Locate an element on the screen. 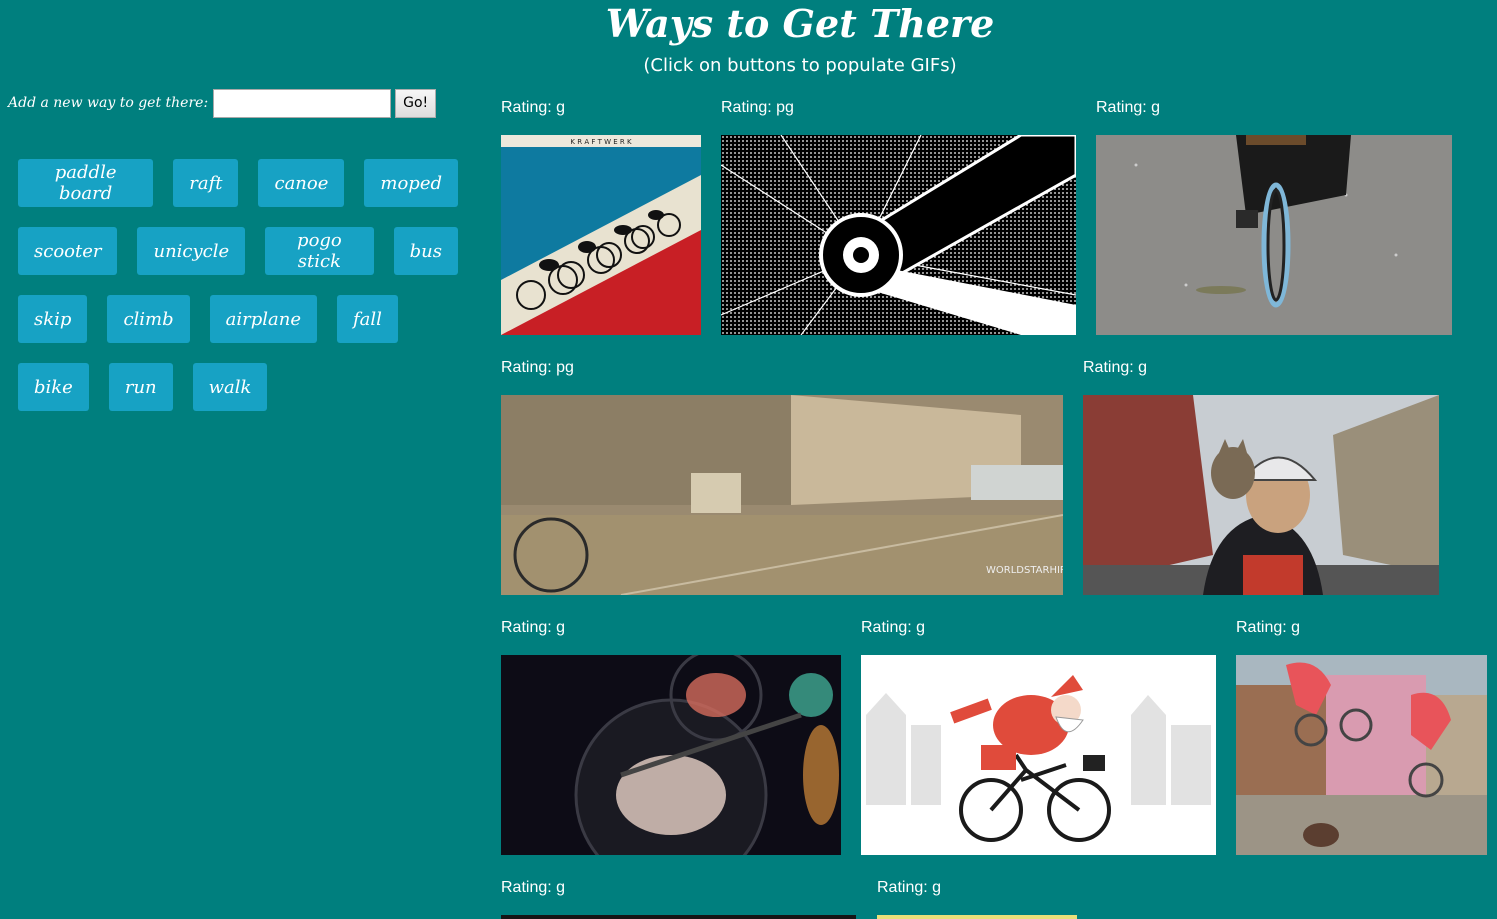  gif-image-santa-bicycle is located at coordinates (1038, 755).